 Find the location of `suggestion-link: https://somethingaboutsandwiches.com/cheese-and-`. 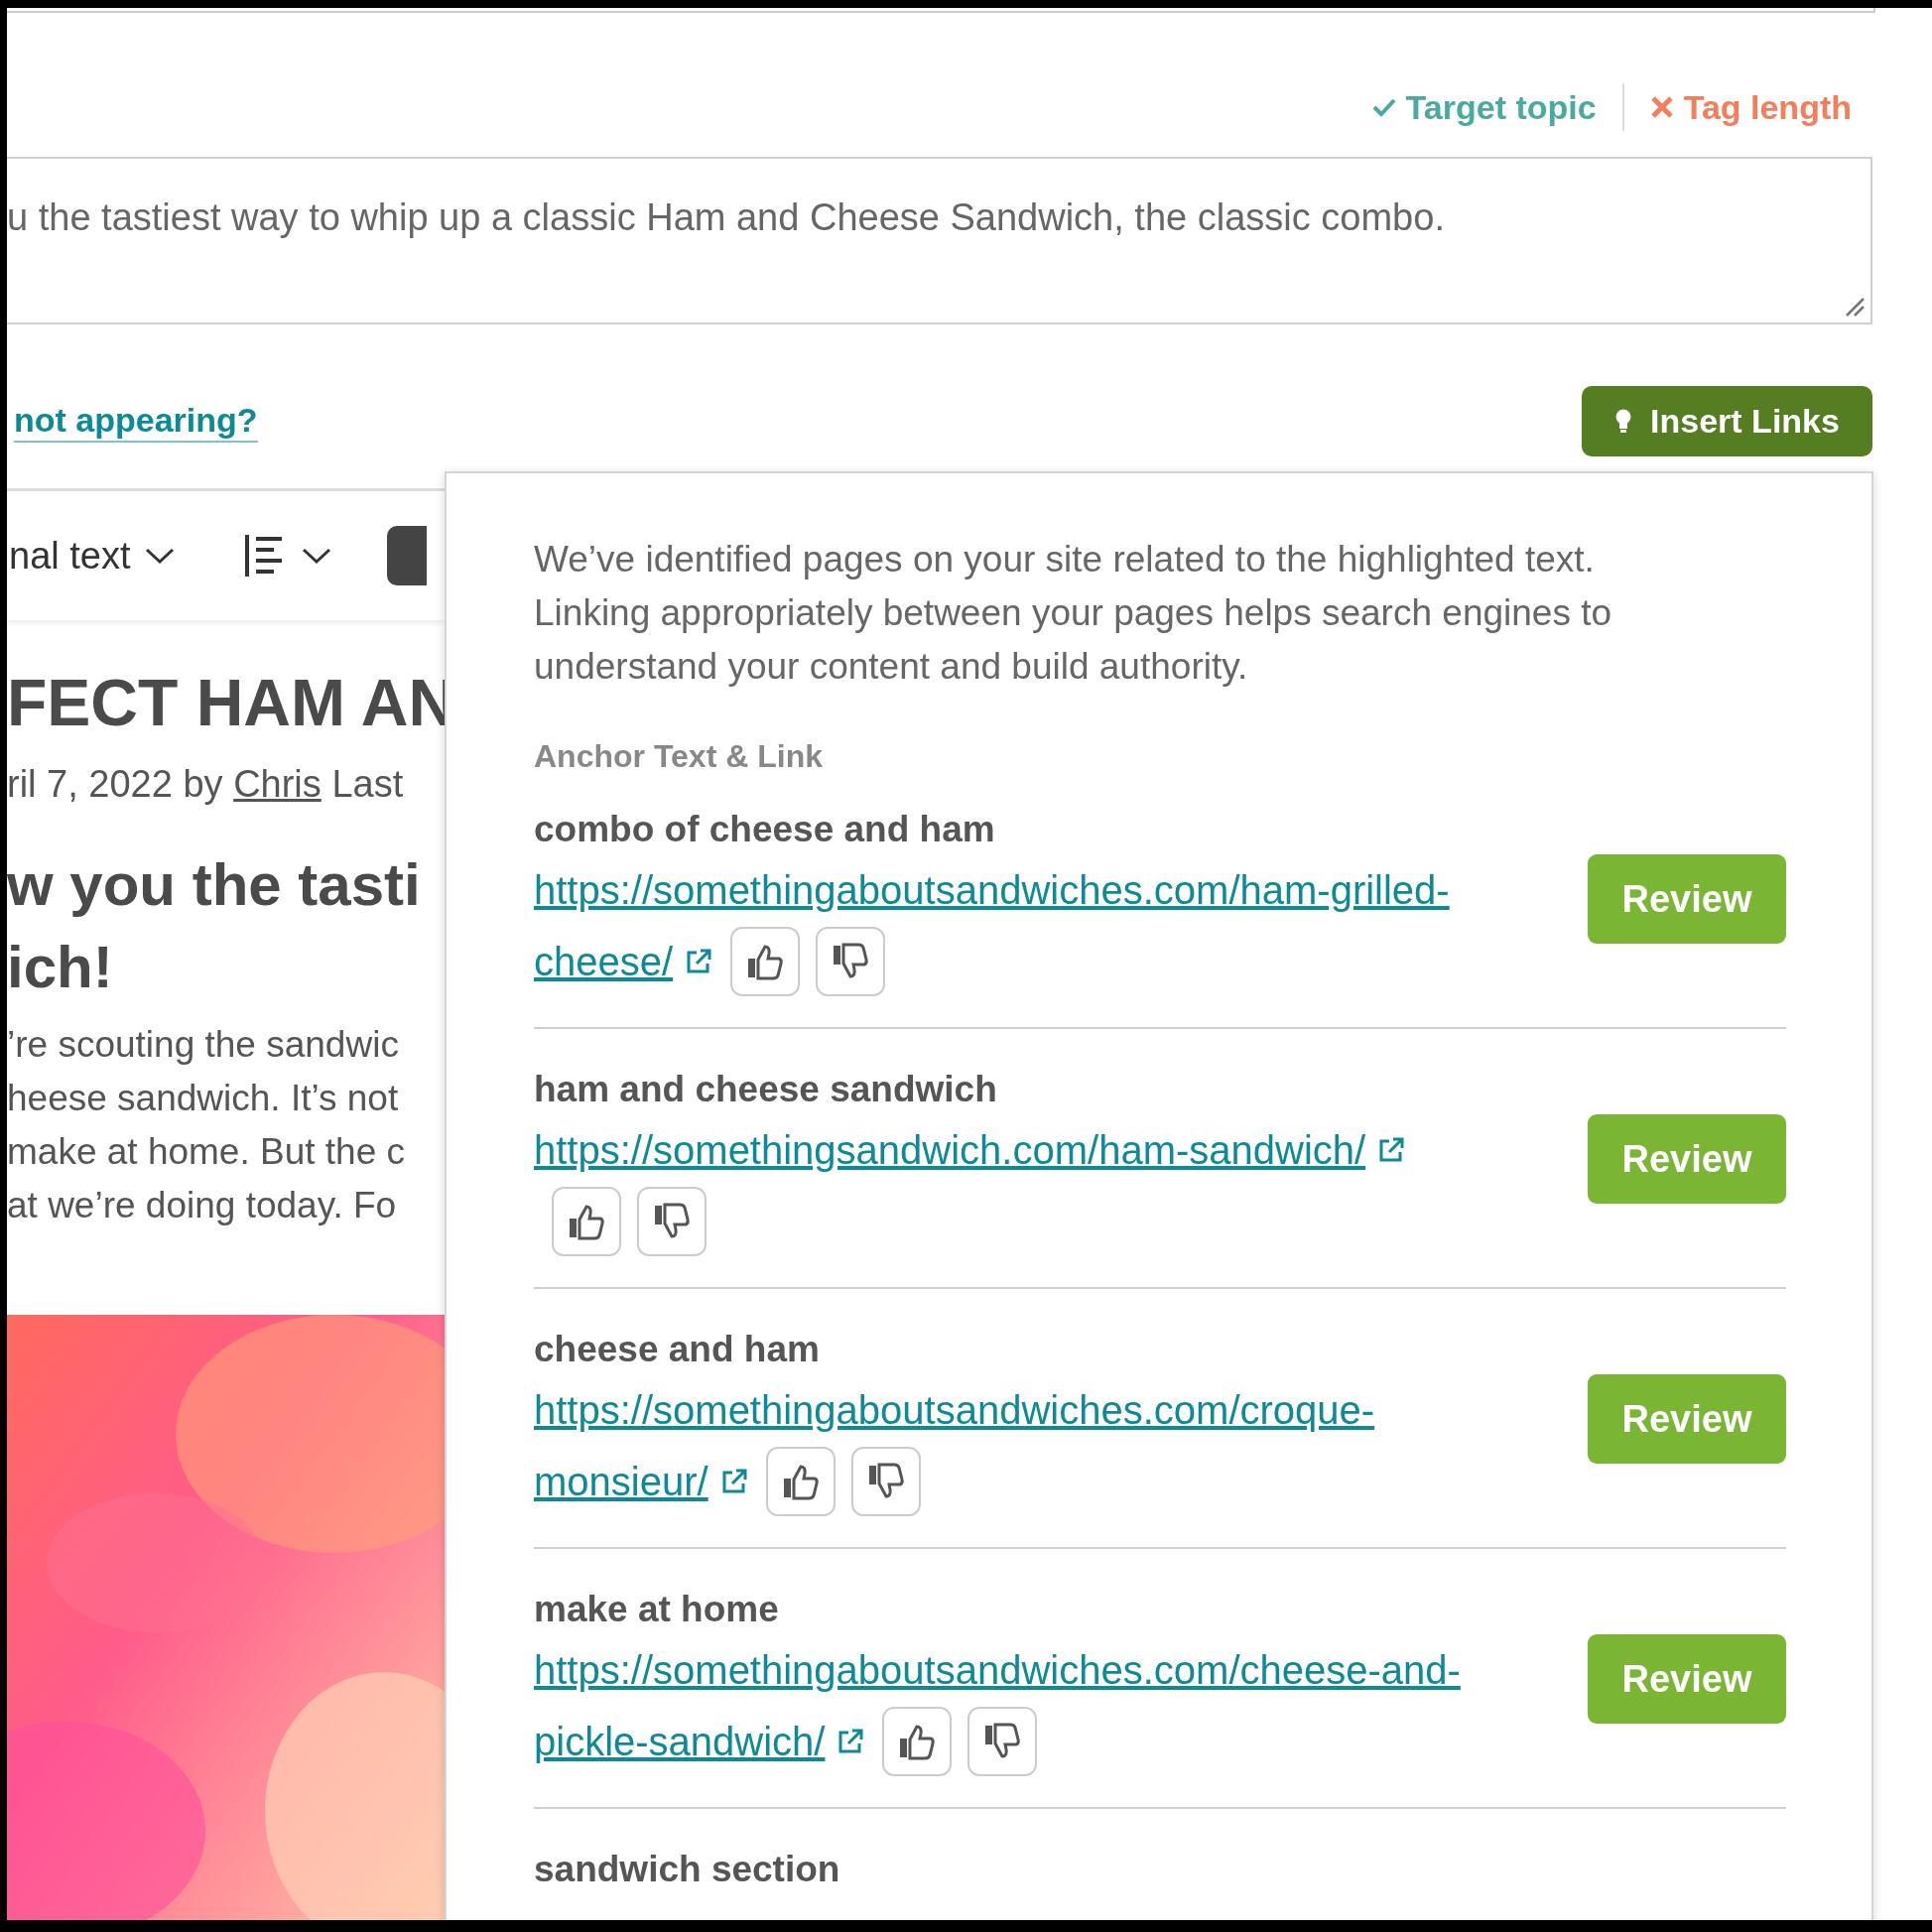

suggestion-link: https://somethingaboutsandwiches.com/cheese-and- is located at coordinates (998, 1670).